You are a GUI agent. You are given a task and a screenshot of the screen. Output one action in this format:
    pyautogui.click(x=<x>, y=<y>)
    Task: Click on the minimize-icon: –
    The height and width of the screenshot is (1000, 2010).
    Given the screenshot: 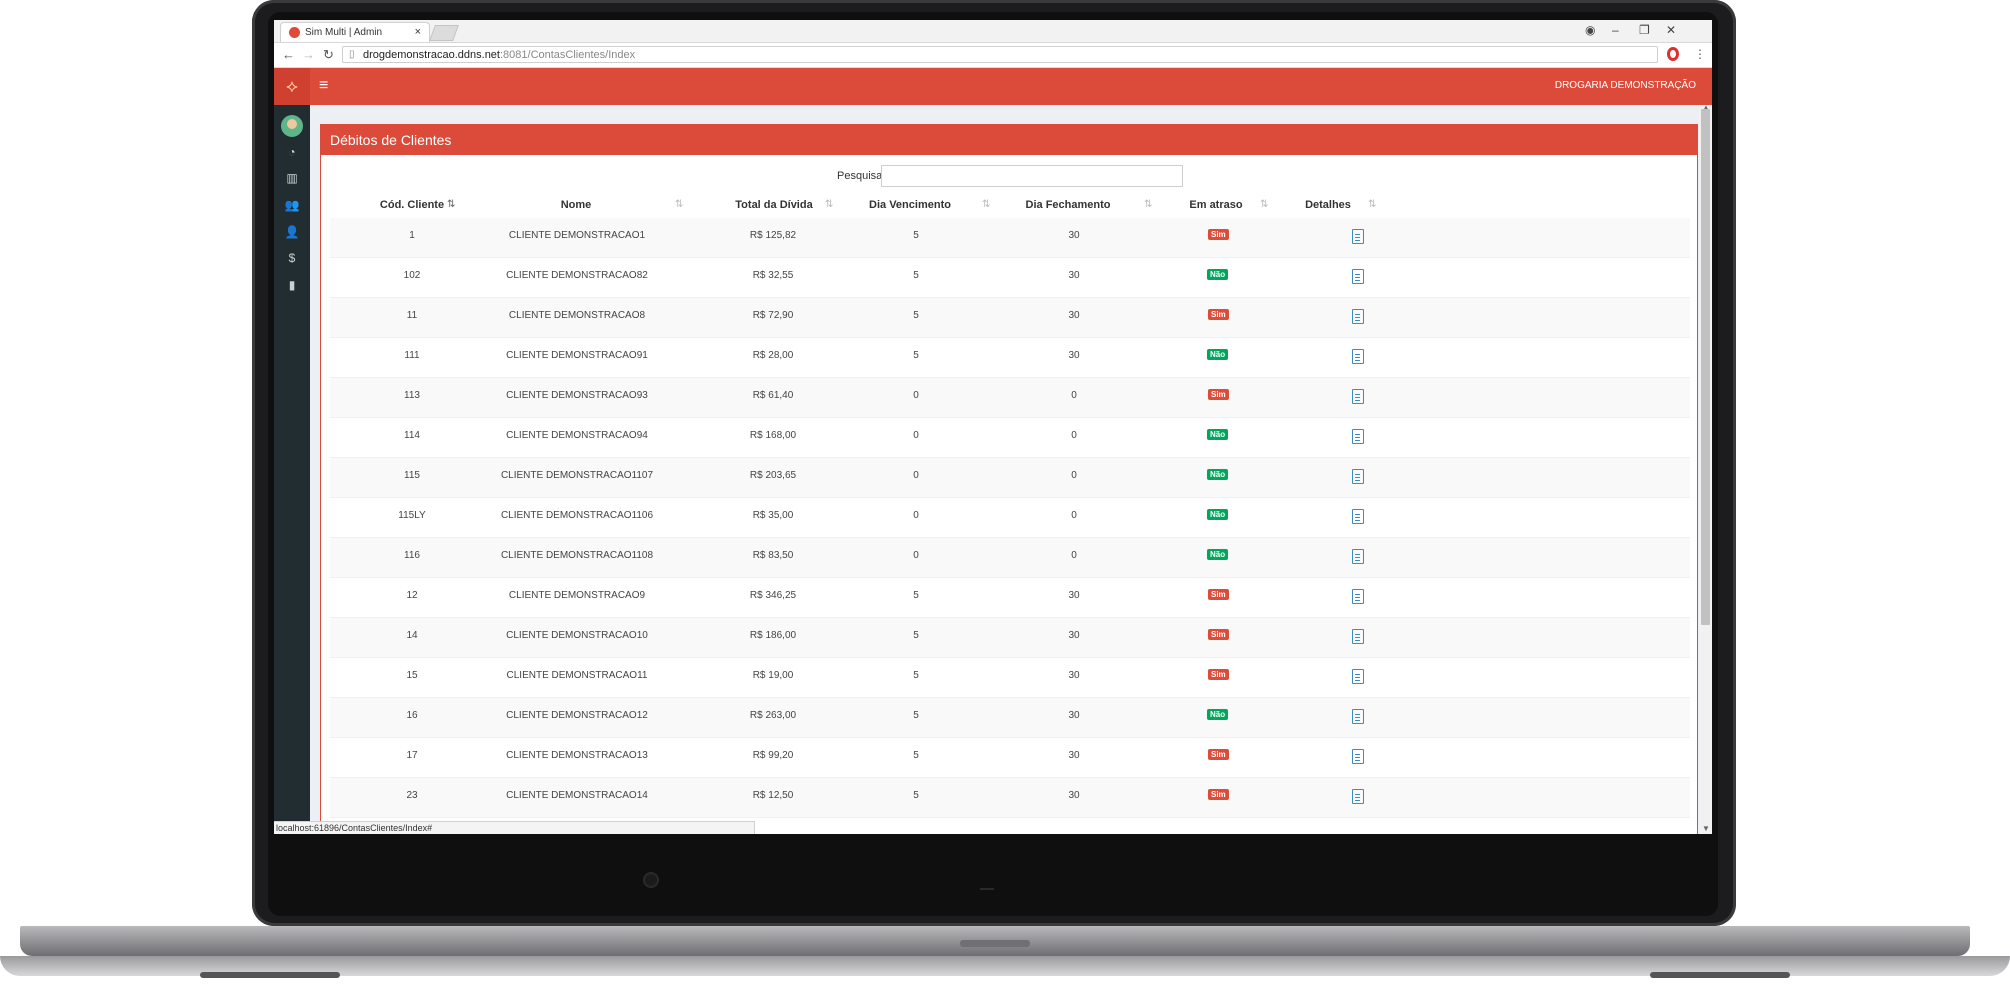 What is the action you would take?
    pyautogui.click(x=1615, y=30)
    